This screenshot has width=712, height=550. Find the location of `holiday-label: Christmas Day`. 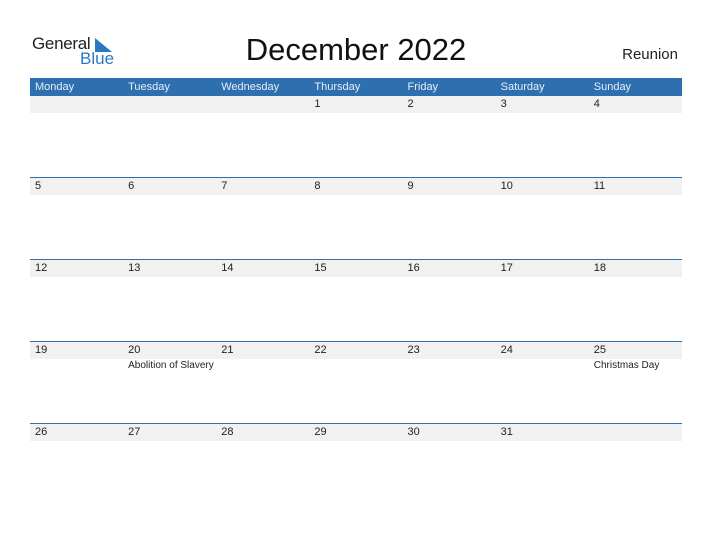

holiday-label: Christmas Day is located at coordinates (626, 365).